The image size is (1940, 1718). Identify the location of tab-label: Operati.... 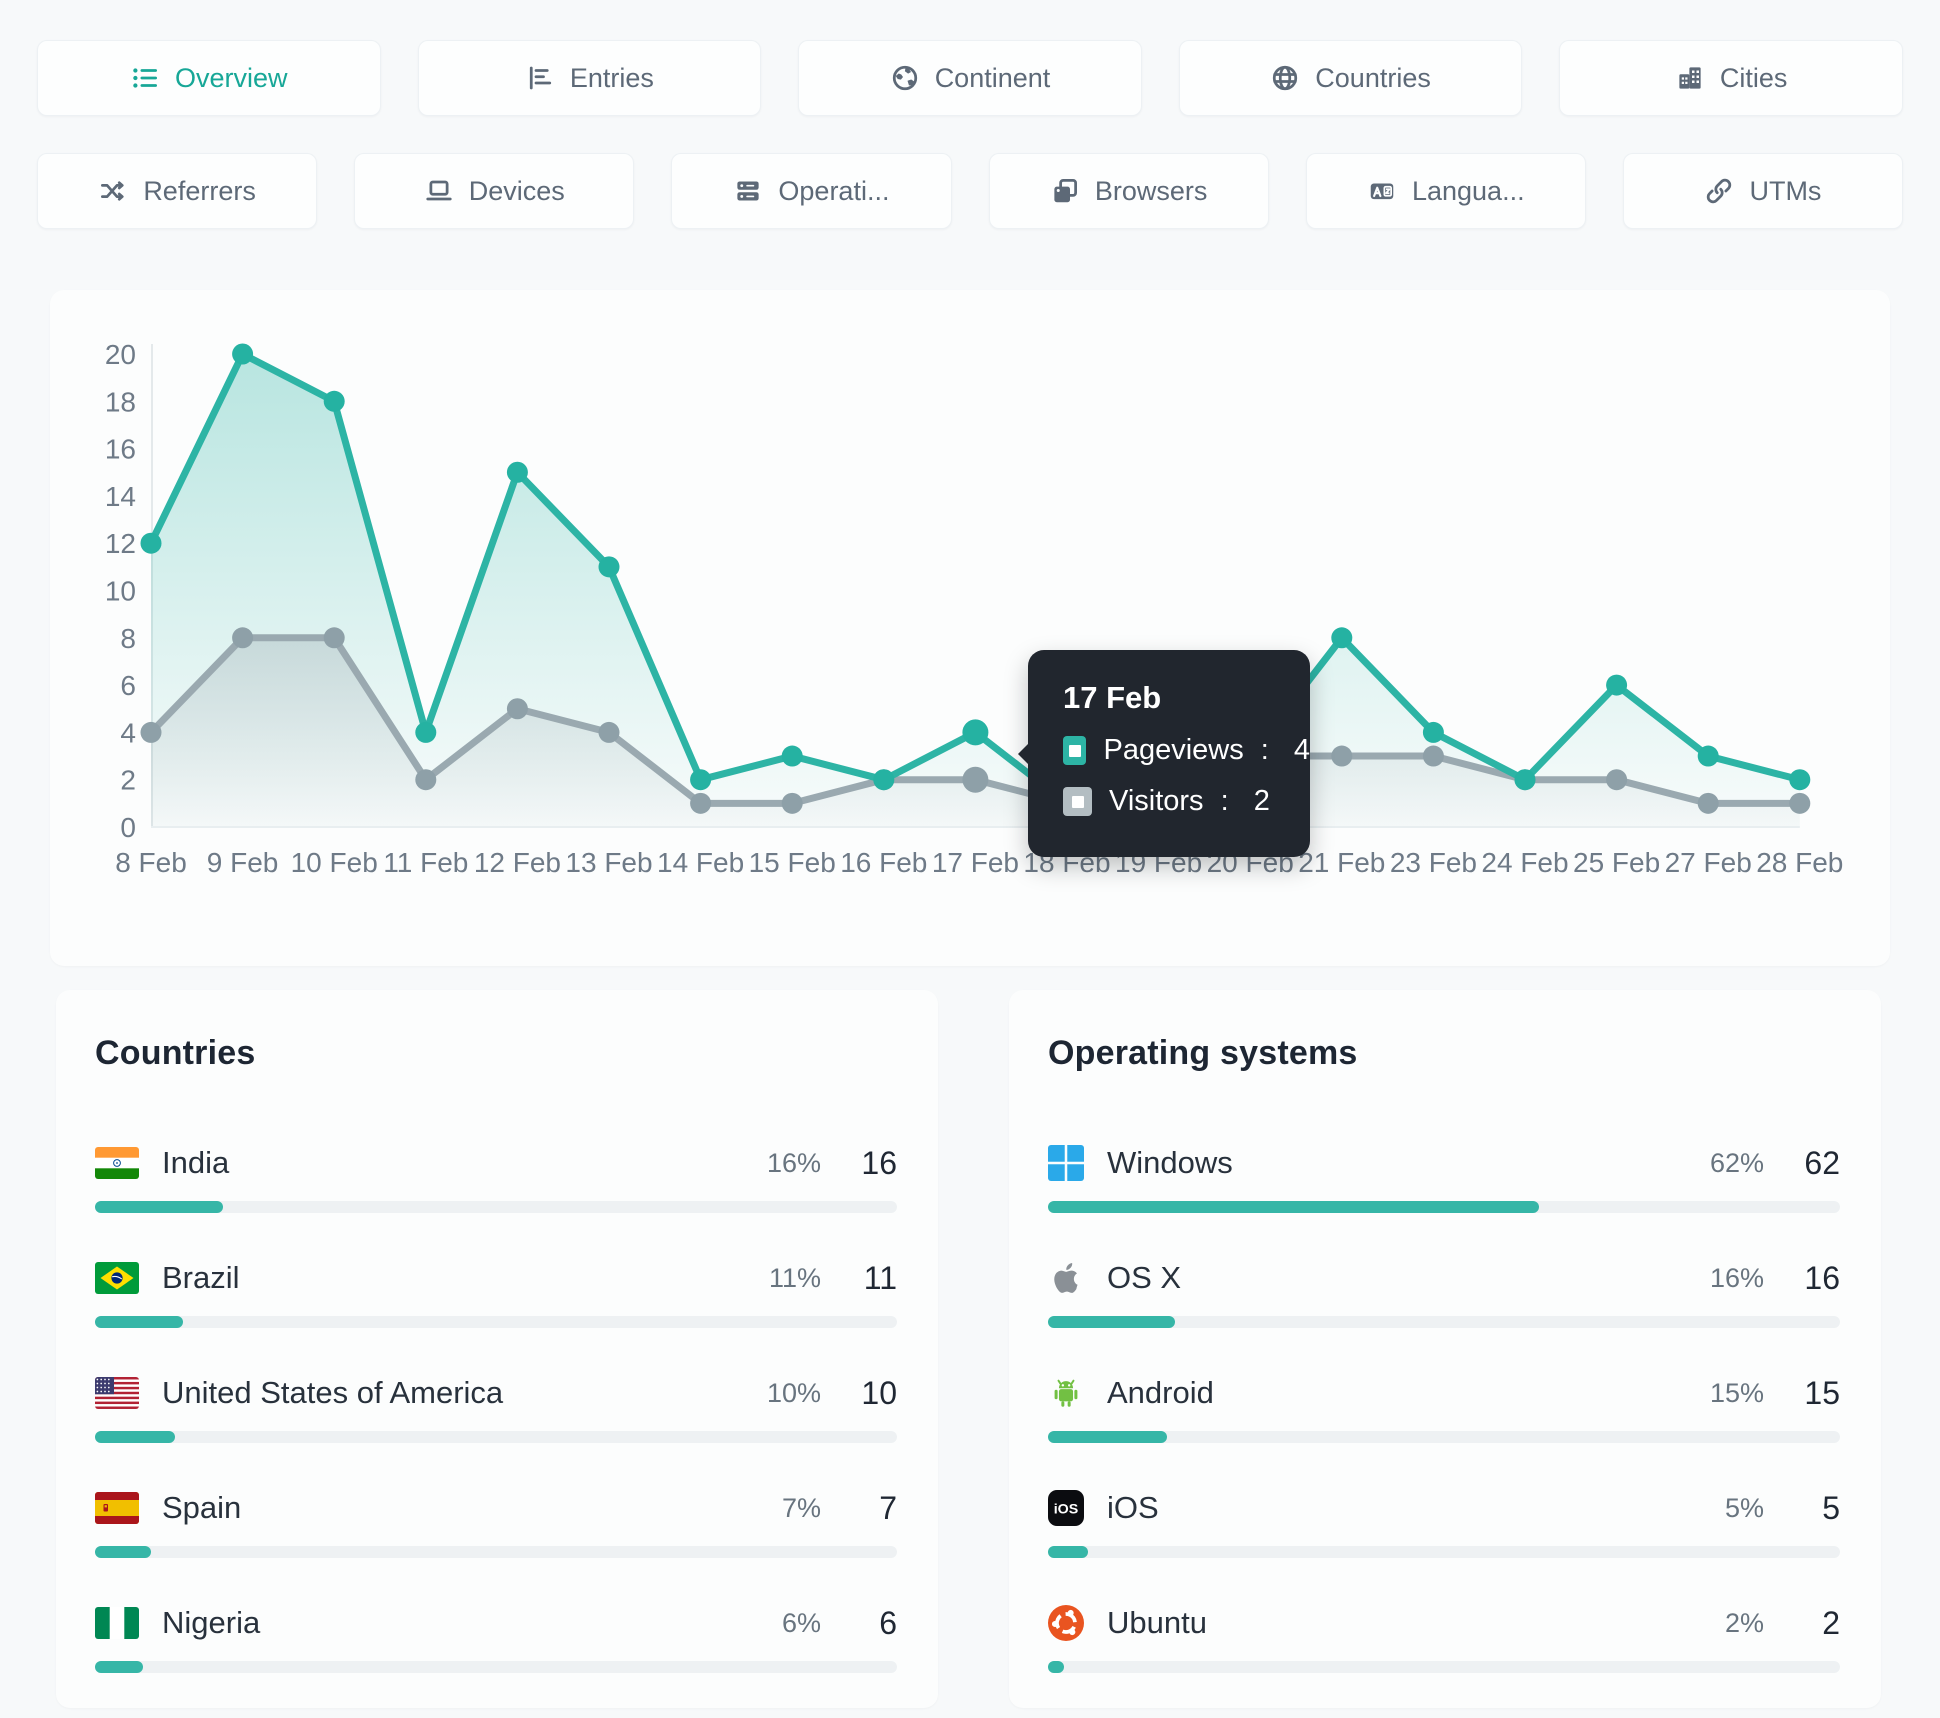
(834, 190).